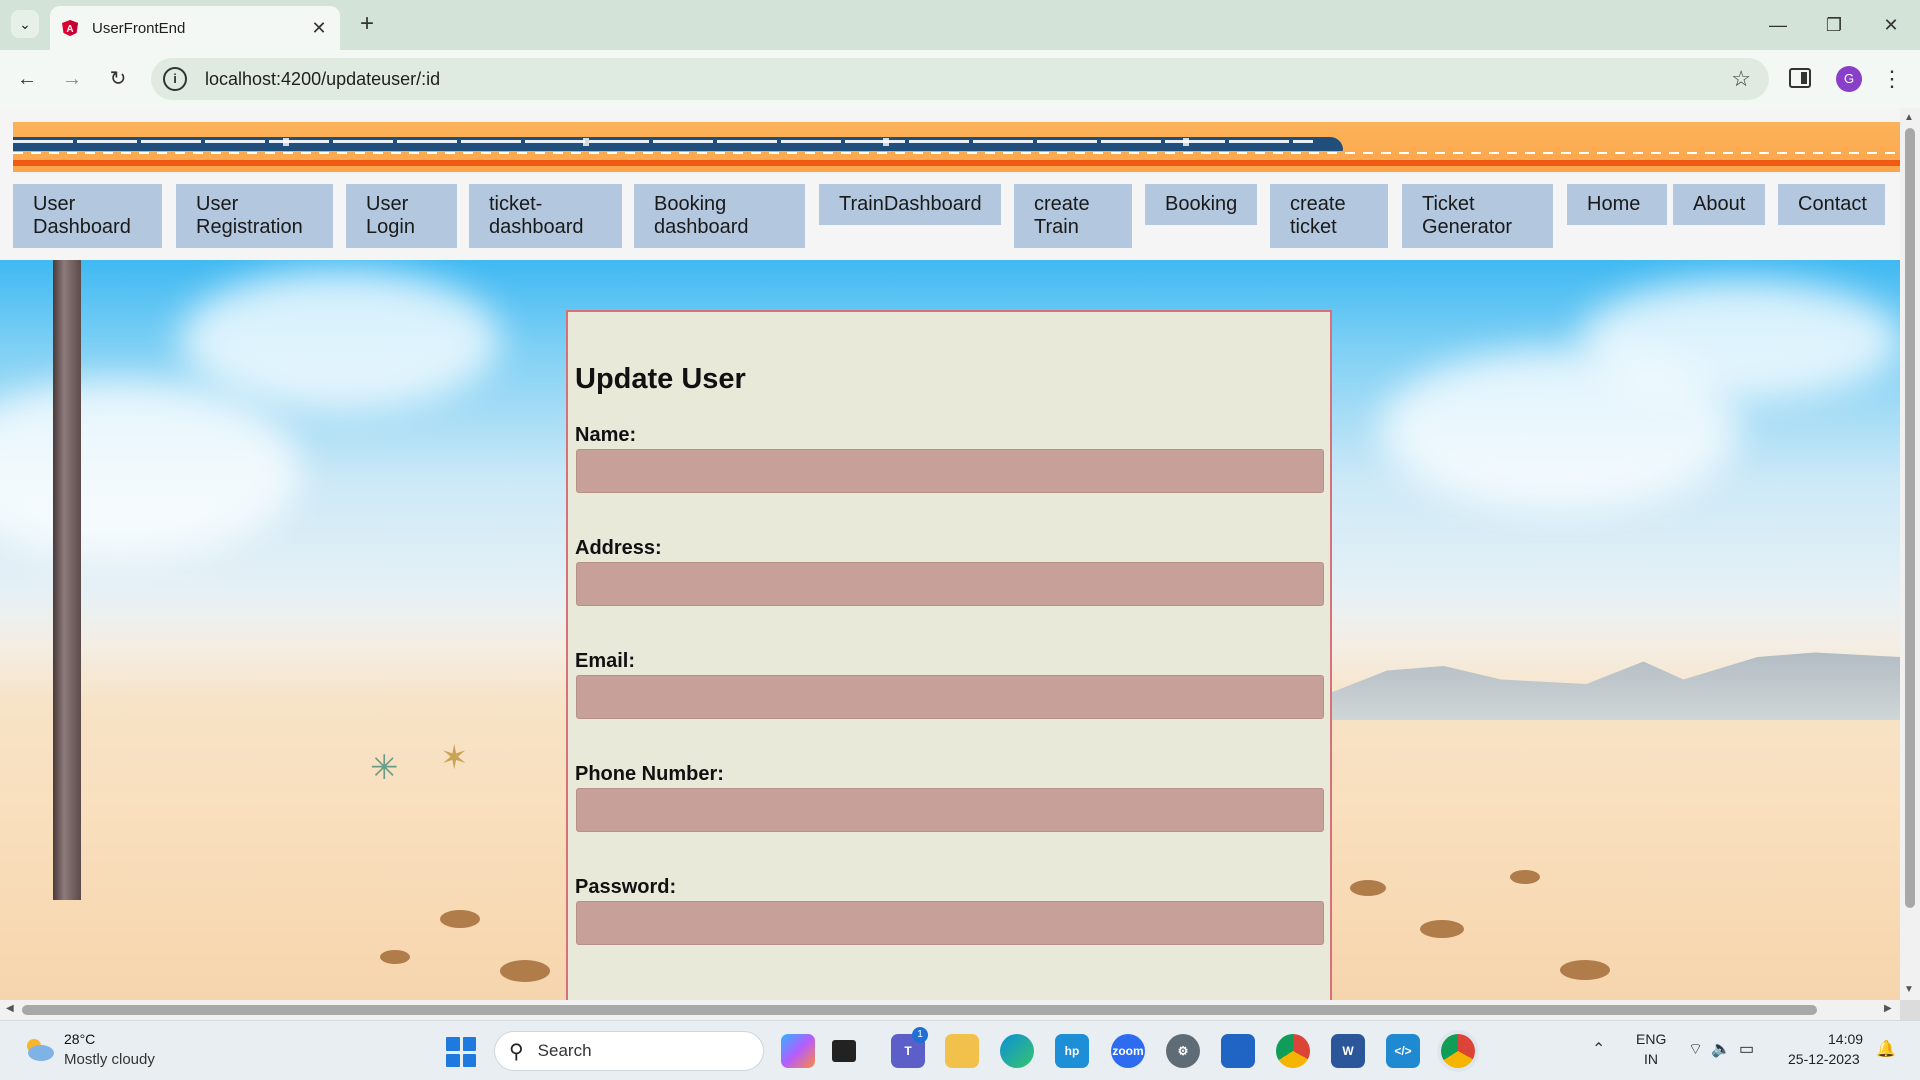  I want to click on banner-rail, so click(956, 163).